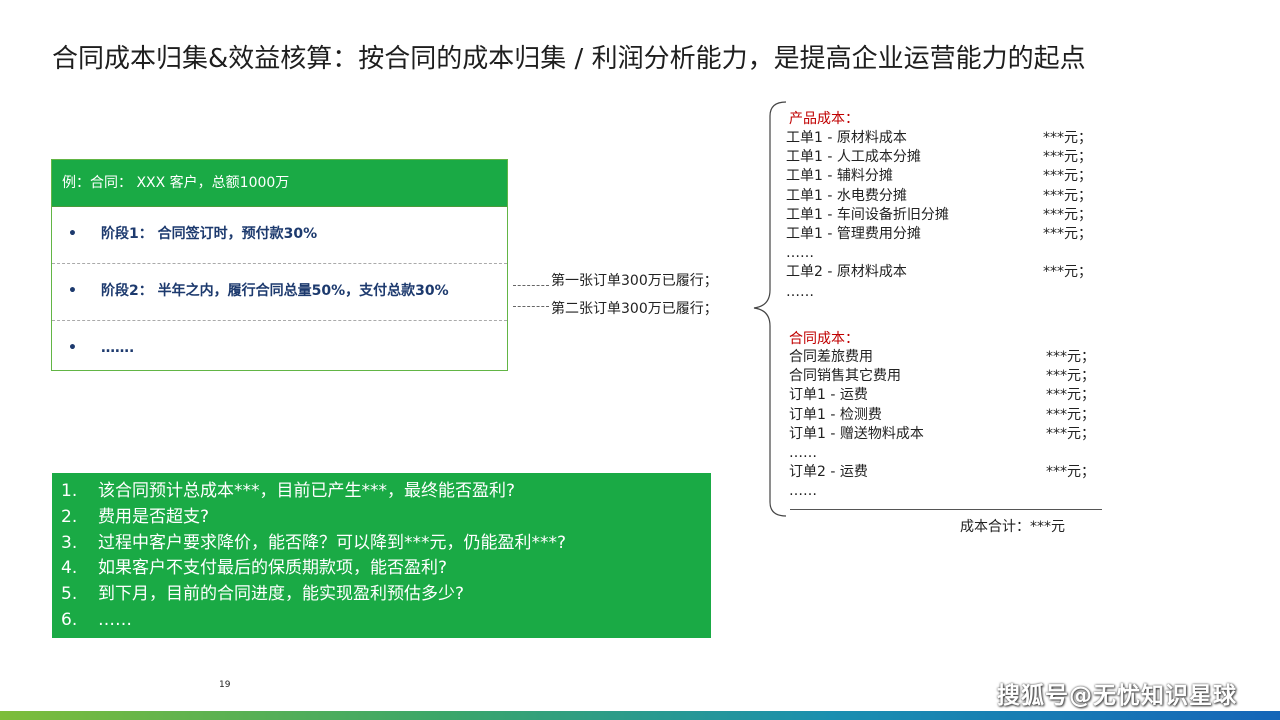 The width and height of the screenshot is (1280, 720). I want to click on cost-item: 订单2 - 运费, so click(828, 472).